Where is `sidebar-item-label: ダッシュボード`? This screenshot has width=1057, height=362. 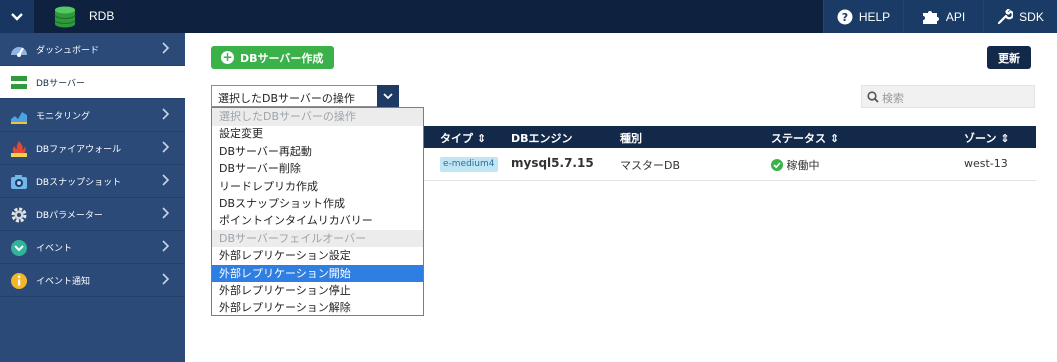 sidebar-item-label: ダッシュボード is located at coordinates (68, 51).